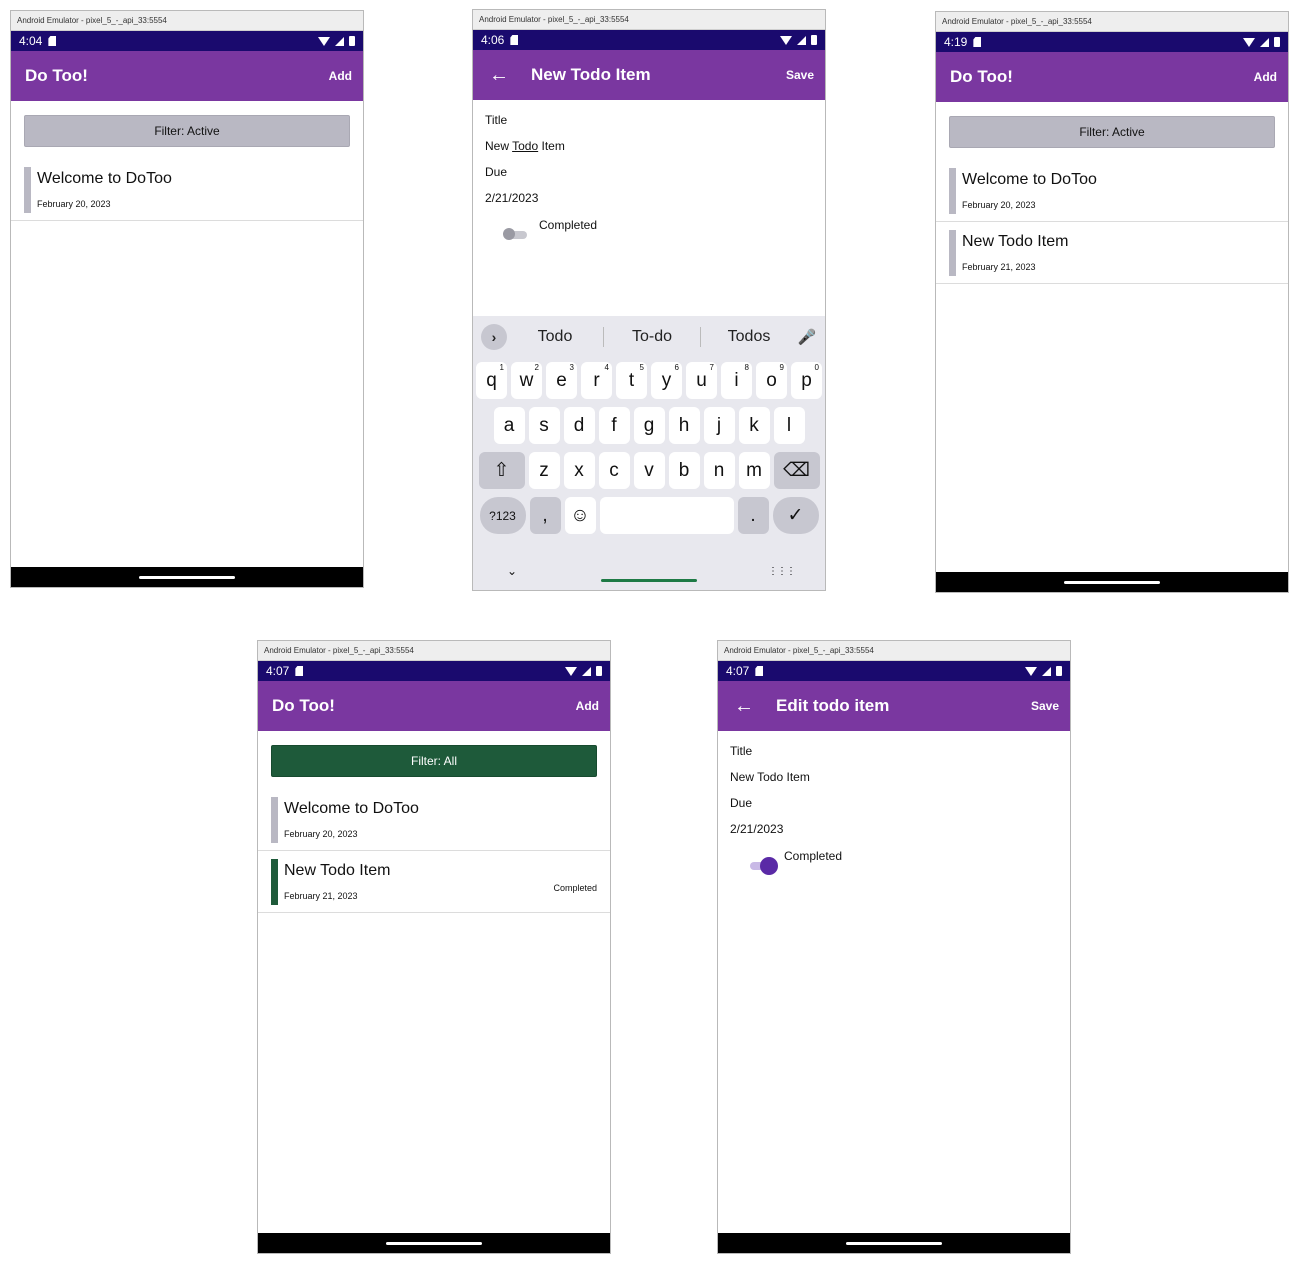 This screenshot has height=1262, width=1301. What do you see at coordinates (782, 571) in the screenshot?
I see `keyboard-grid-icon: ⋮⋮⋮` at bounding box center [782, 571].